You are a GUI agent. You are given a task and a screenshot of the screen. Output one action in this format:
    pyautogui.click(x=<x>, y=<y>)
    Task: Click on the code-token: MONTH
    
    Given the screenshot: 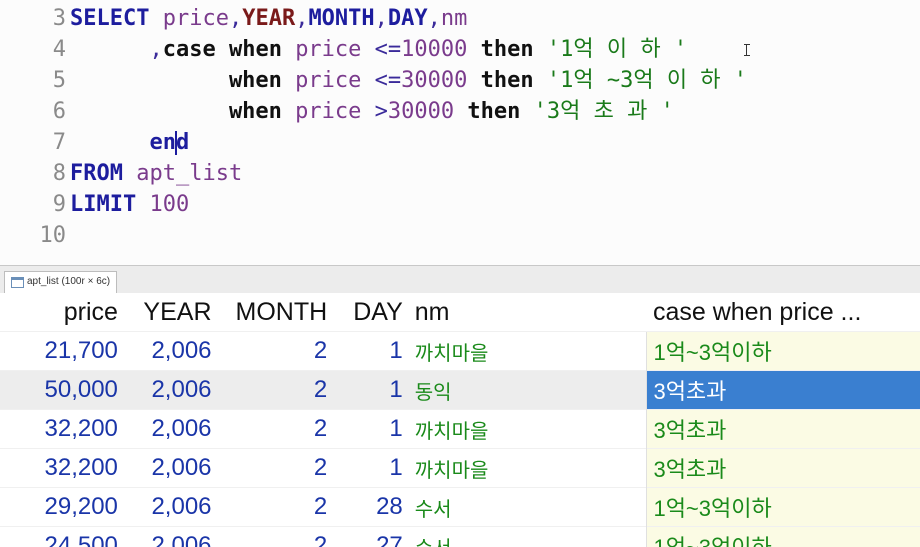 What is the action you would take?
    pyautogui.click(x=341, y=18)
    